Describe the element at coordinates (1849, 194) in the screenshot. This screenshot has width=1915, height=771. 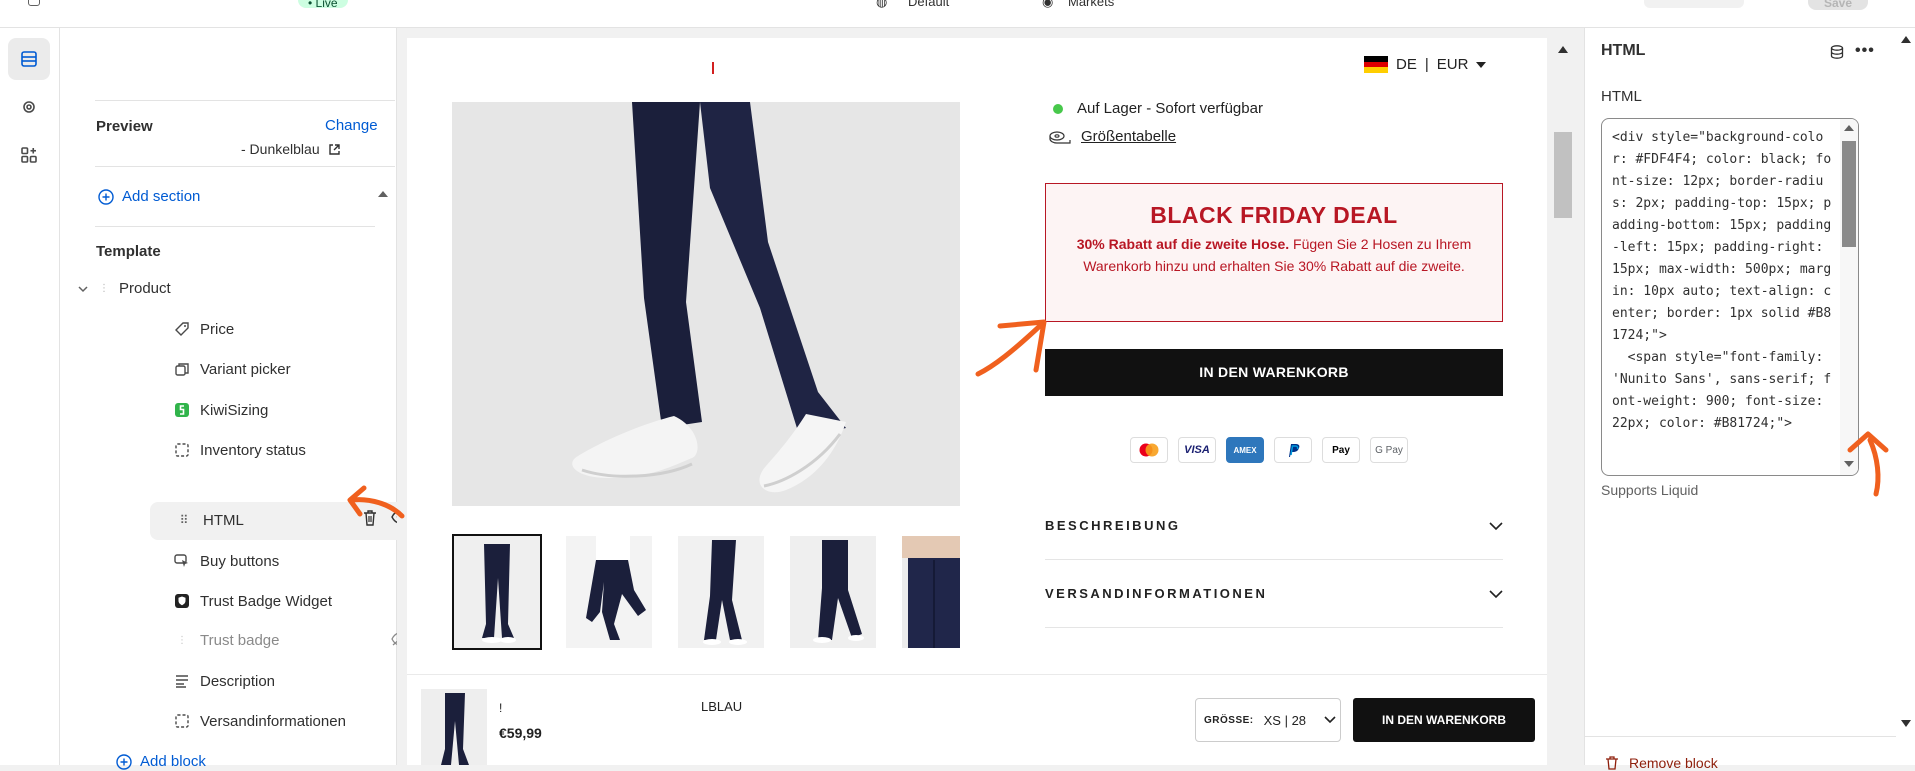
I see `code-scroll-thumb` at that location.